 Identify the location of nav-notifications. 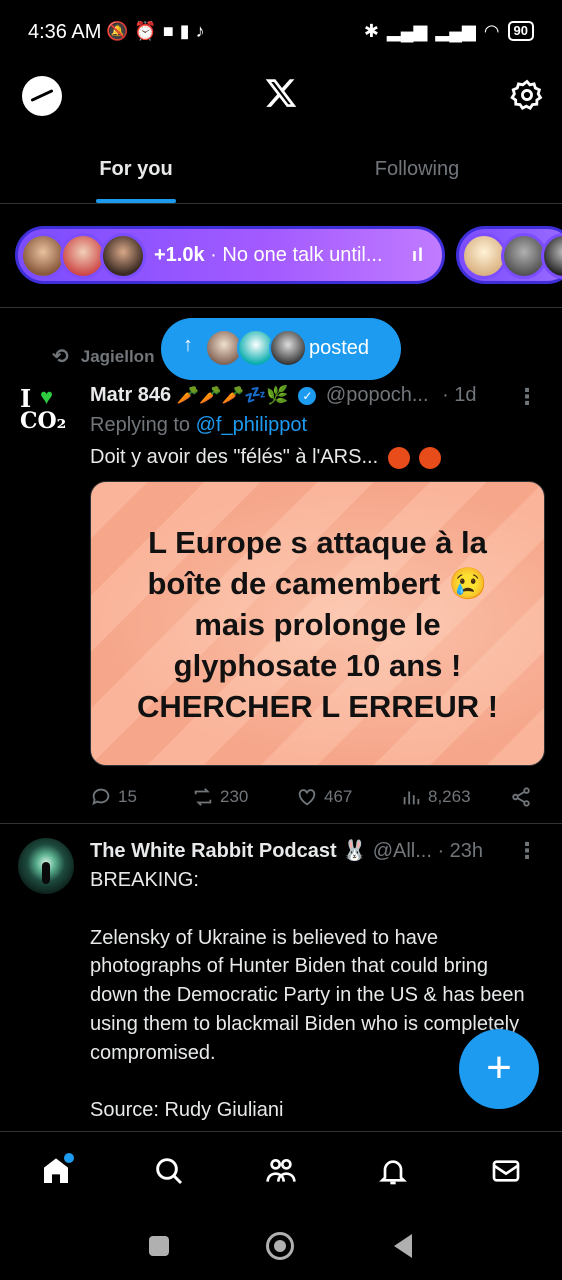
(393, 1171).